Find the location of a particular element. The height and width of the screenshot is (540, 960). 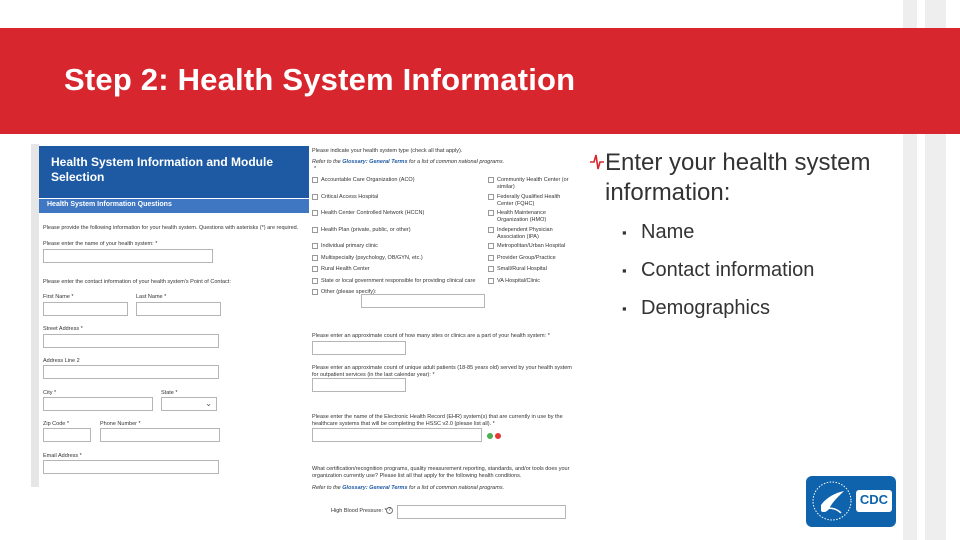

zip-input is located at coordinates (67, 435).